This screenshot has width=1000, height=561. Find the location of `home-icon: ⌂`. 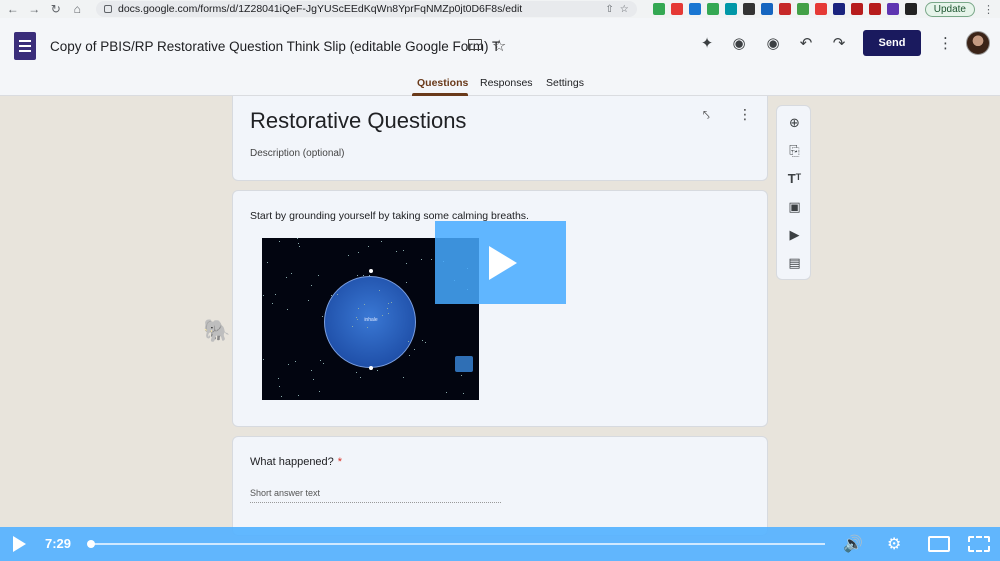

home-icon: ⌂ is located at coordinates (78, 9).